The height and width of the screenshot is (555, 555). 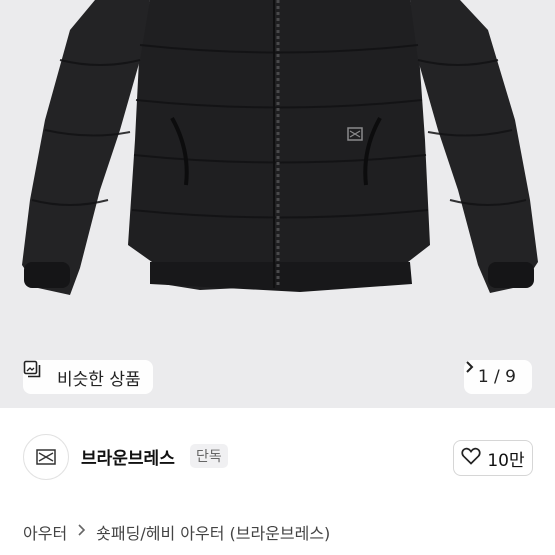 What do you see at coordinates (213, 532) in the screenshot?
I see `breadcrumb-subcategory: 숏패딩/헤비 아우터 (브라운브레스)` at bounding box center [213, 532].